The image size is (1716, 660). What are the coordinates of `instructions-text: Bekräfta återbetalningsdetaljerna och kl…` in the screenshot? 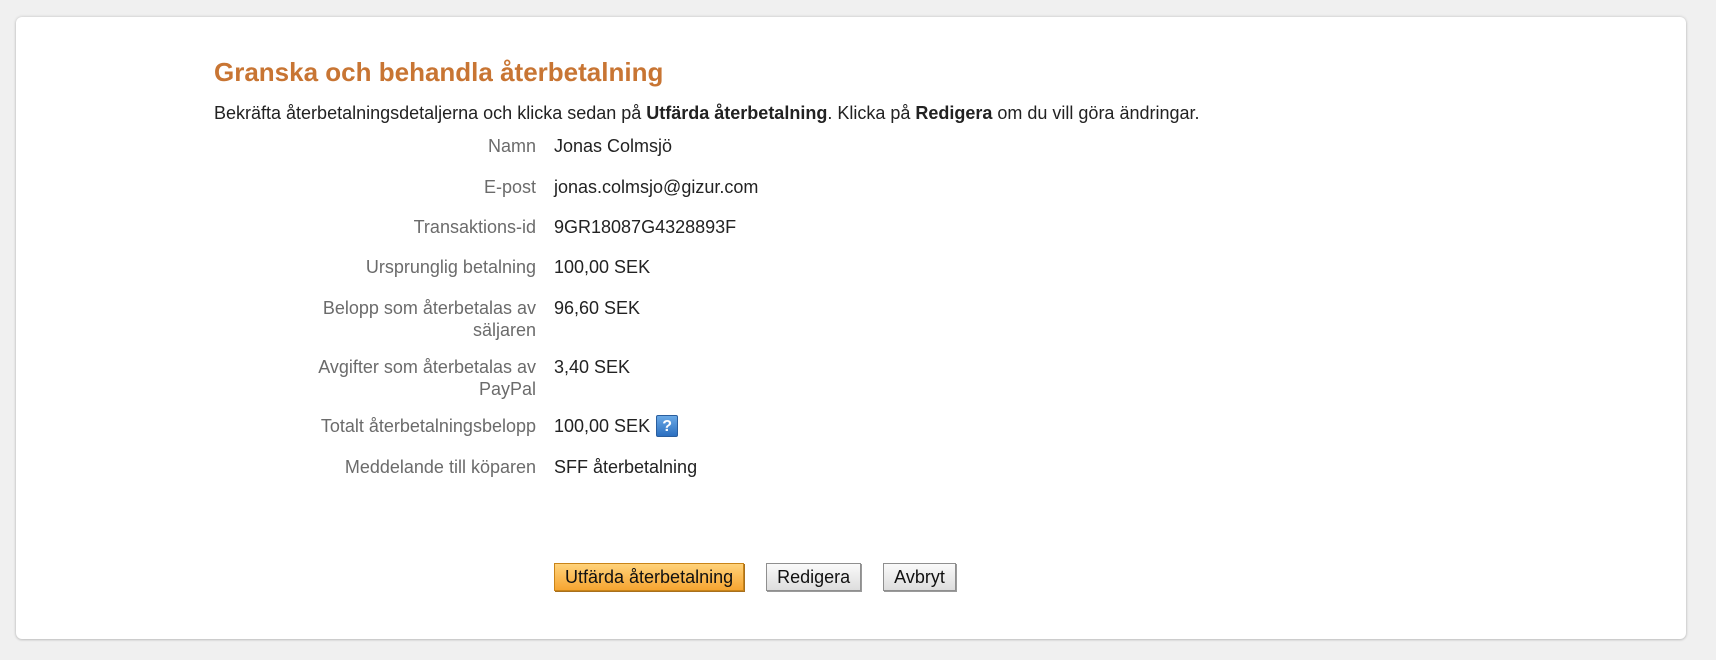 It's located at (707, 113).